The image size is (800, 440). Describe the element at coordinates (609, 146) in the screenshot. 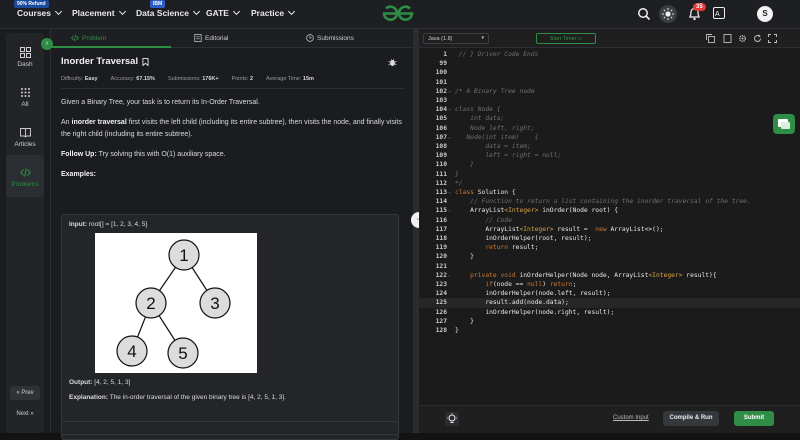

I see `code-line: 108 data = item;` at that location.